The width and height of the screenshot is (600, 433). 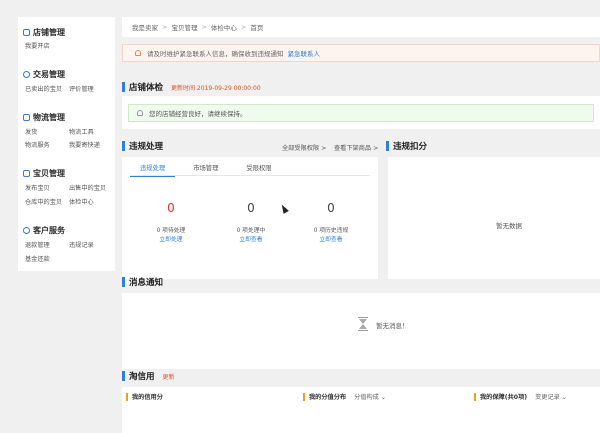 What do you see at coordinates (509, 226) in the screenshot?
I see `penalty-empty: 暂无数据` at bounding box center [509, 226].